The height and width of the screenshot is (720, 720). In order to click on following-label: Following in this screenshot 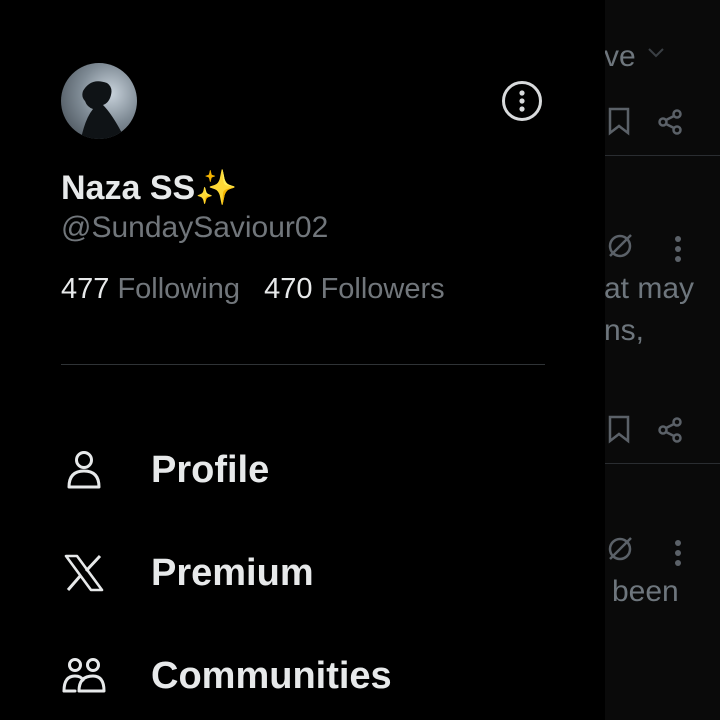, I will do `click(178, 289)`.